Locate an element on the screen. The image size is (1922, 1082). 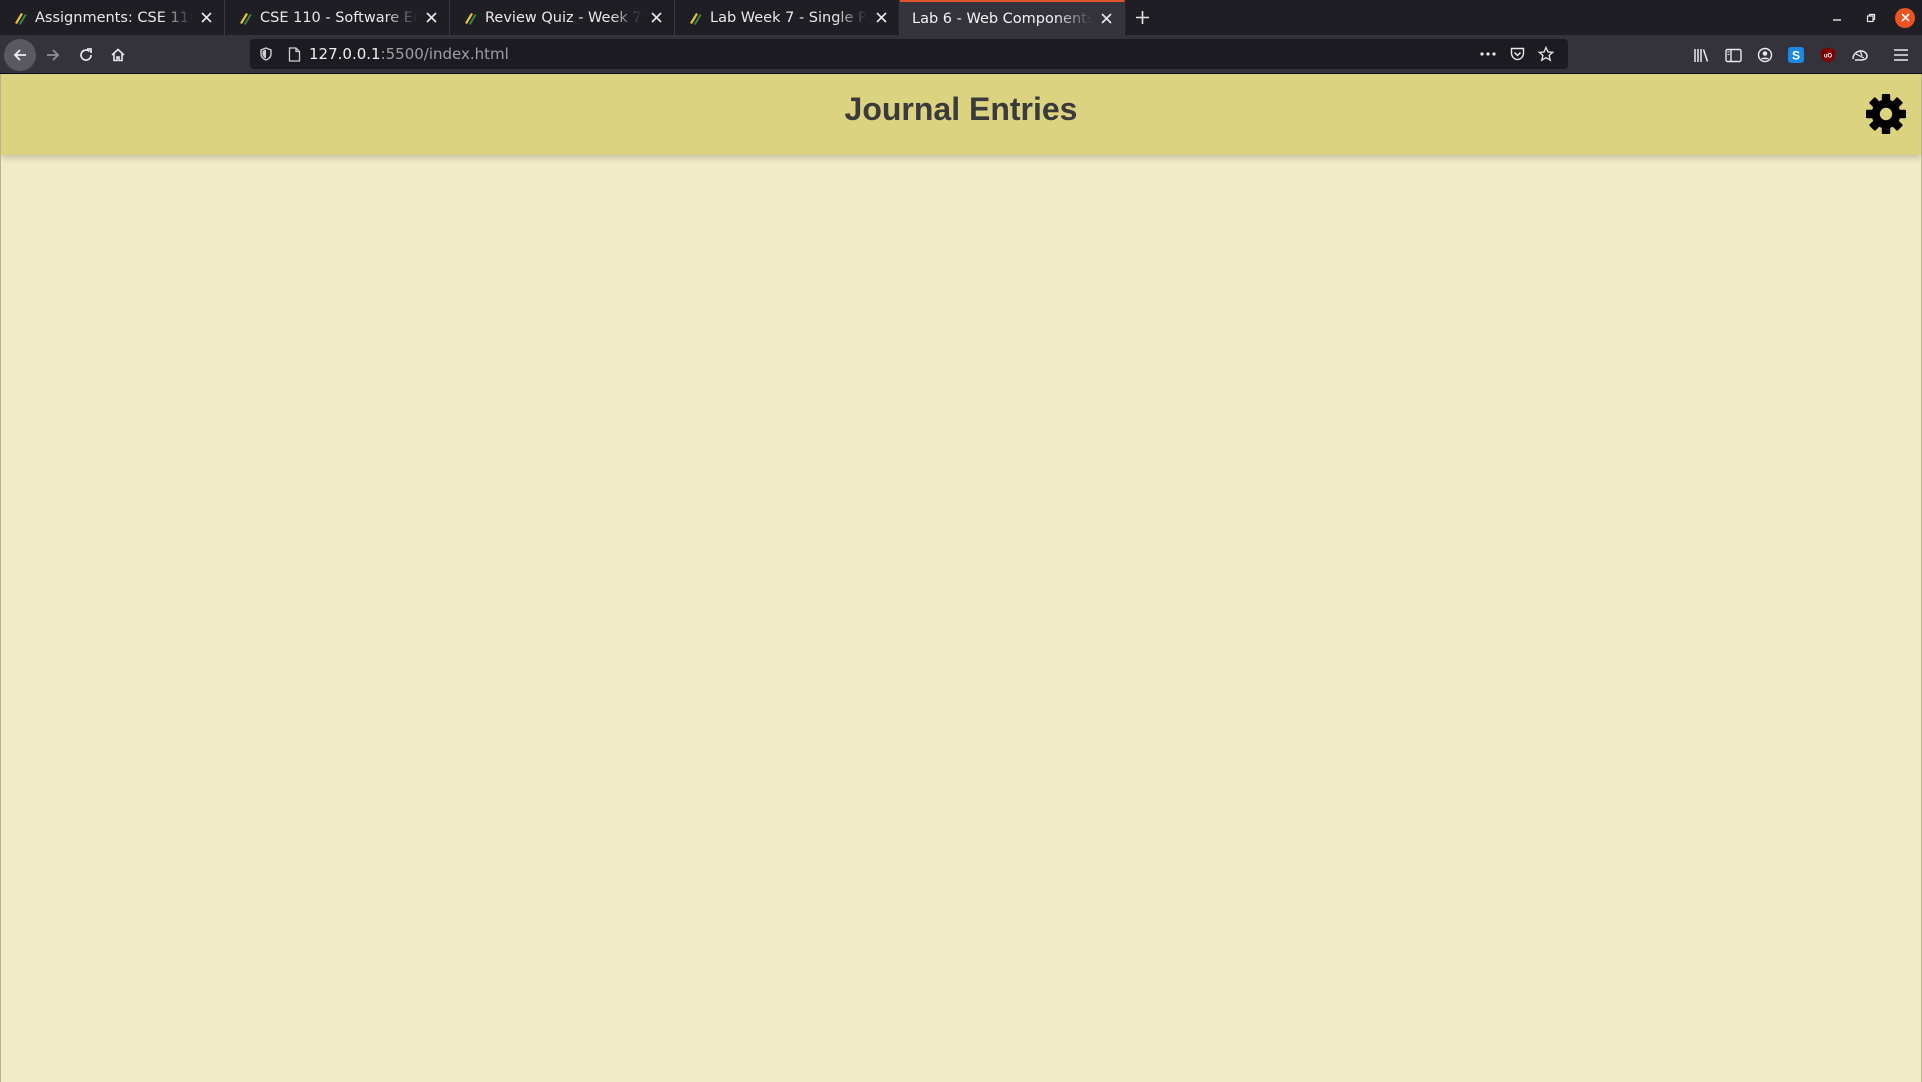
back-arrow-icon is located at coordinates (19, 55).